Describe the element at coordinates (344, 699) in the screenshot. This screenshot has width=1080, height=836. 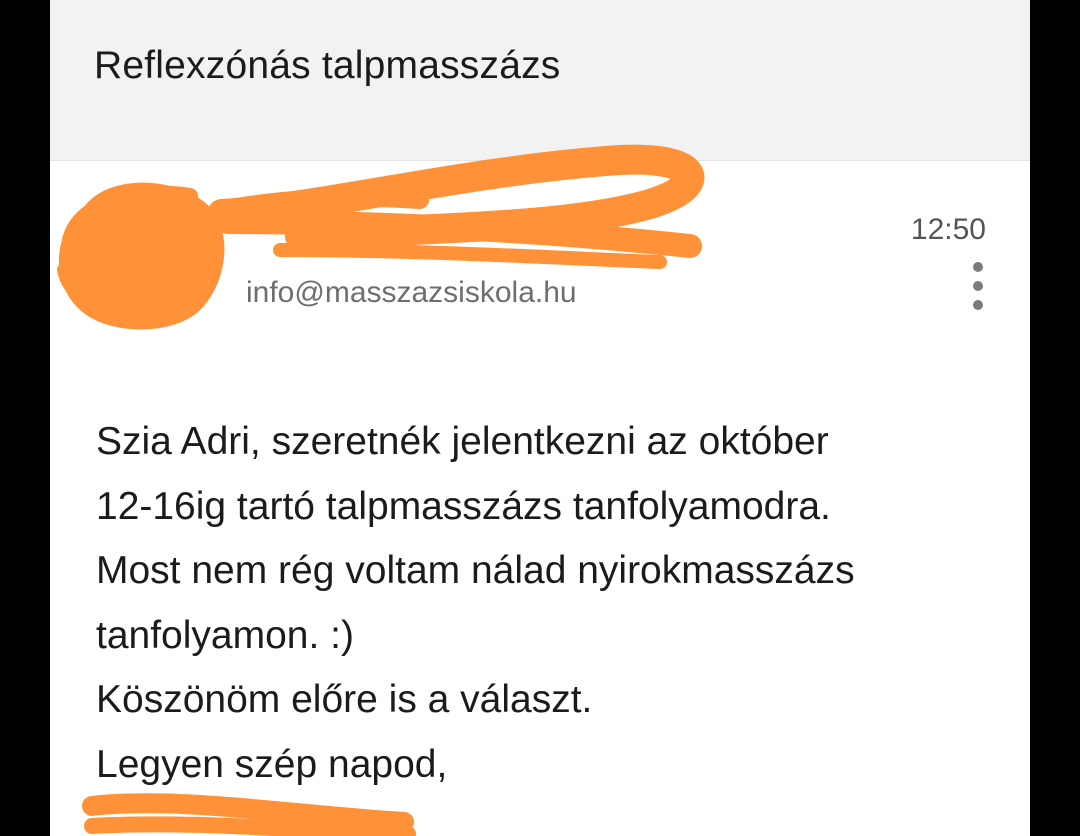
I see `email-body-line: Köszönöm előre is a választ.` at that location.